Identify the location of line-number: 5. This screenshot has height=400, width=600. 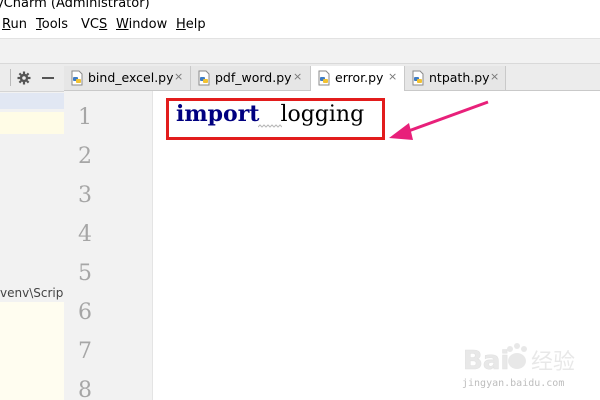
(85, 273).